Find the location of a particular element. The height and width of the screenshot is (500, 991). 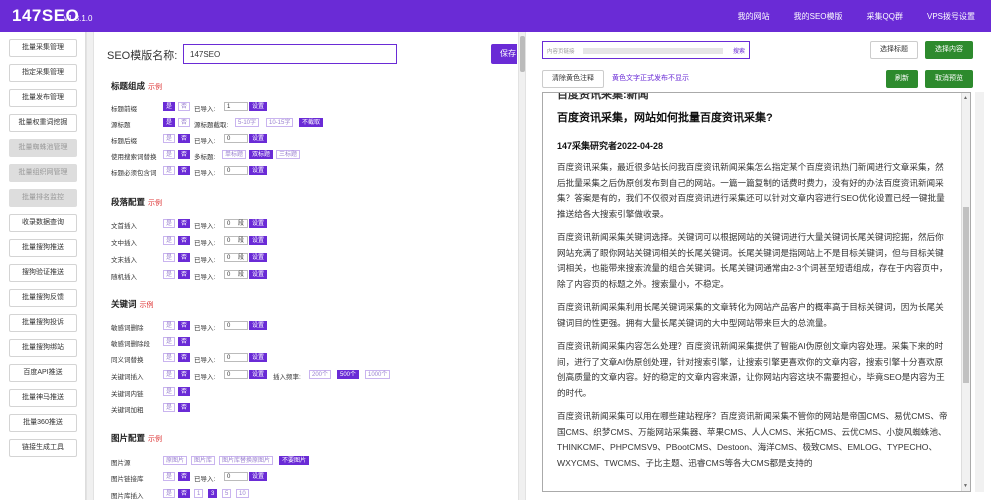

scroll-down-icon: ▼ is located at coordinates (965, 486).